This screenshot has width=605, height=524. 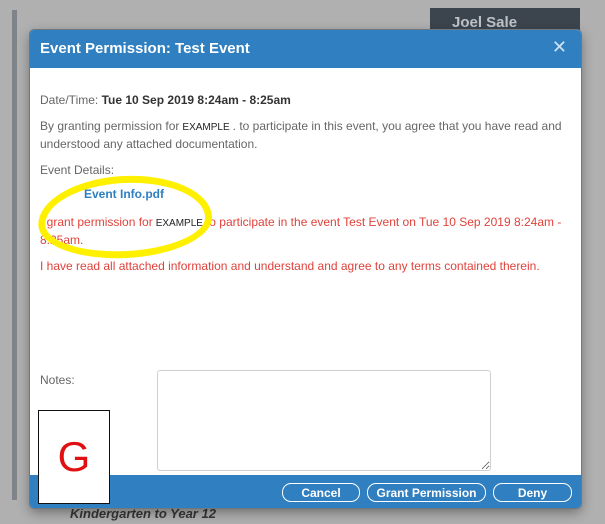 I want to click on datetime-value: Tue 10 Sep 2019 8:24am - 8:25am, so click(x=196, y=100).